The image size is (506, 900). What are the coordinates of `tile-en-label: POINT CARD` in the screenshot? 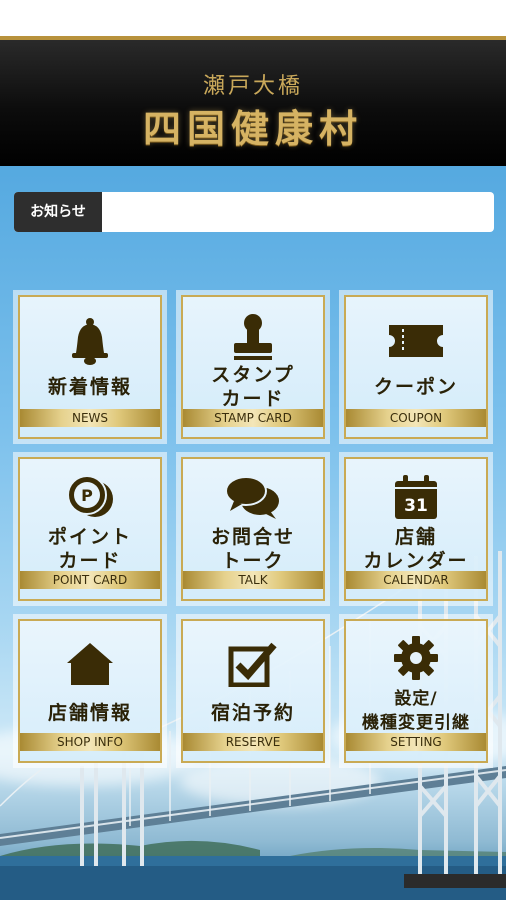 It's located at (90, 580).